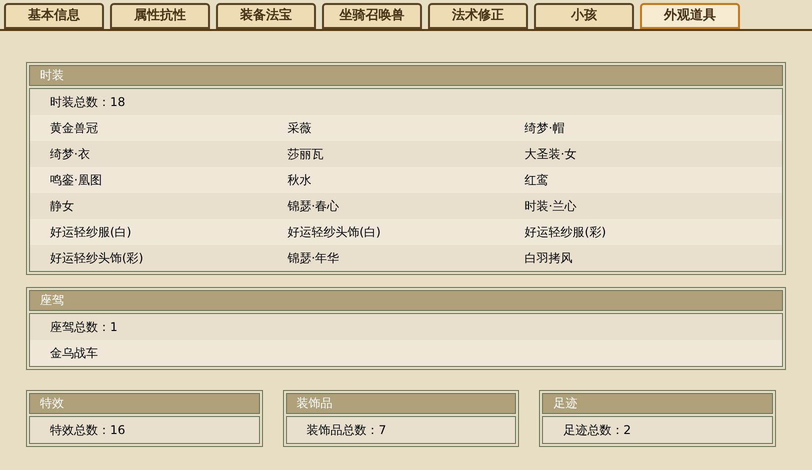 This screenshot has width=812, height=470. Describe the element at coordinates (88, 430) in the screenshot. I see `count-label: 特效总数：16` at that location.